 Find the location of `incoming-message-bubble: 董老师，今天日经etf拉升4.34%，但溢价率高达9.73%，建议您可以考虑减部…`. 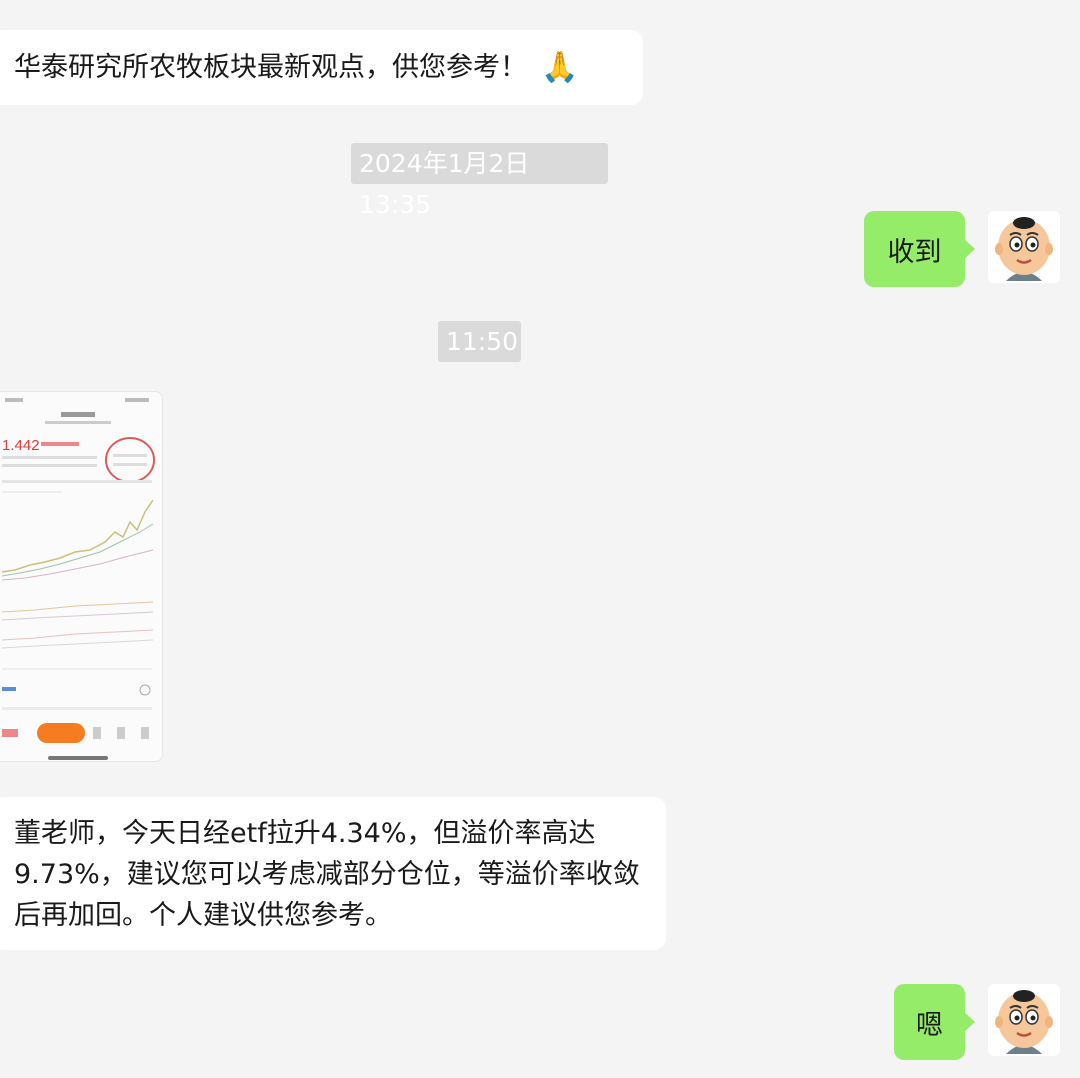

incoming-message-bubble: 董老师，今天日经etf拉升4.34%，但溢价率高达9.73%，建议您可以考虑减部… is located at coordinates (333, 873).